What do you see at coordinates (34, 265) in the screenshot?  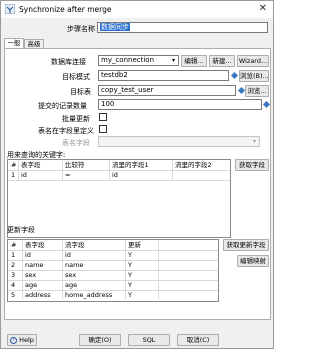 I see `updates-row-table-field: name` at bounding box center [34, 265].